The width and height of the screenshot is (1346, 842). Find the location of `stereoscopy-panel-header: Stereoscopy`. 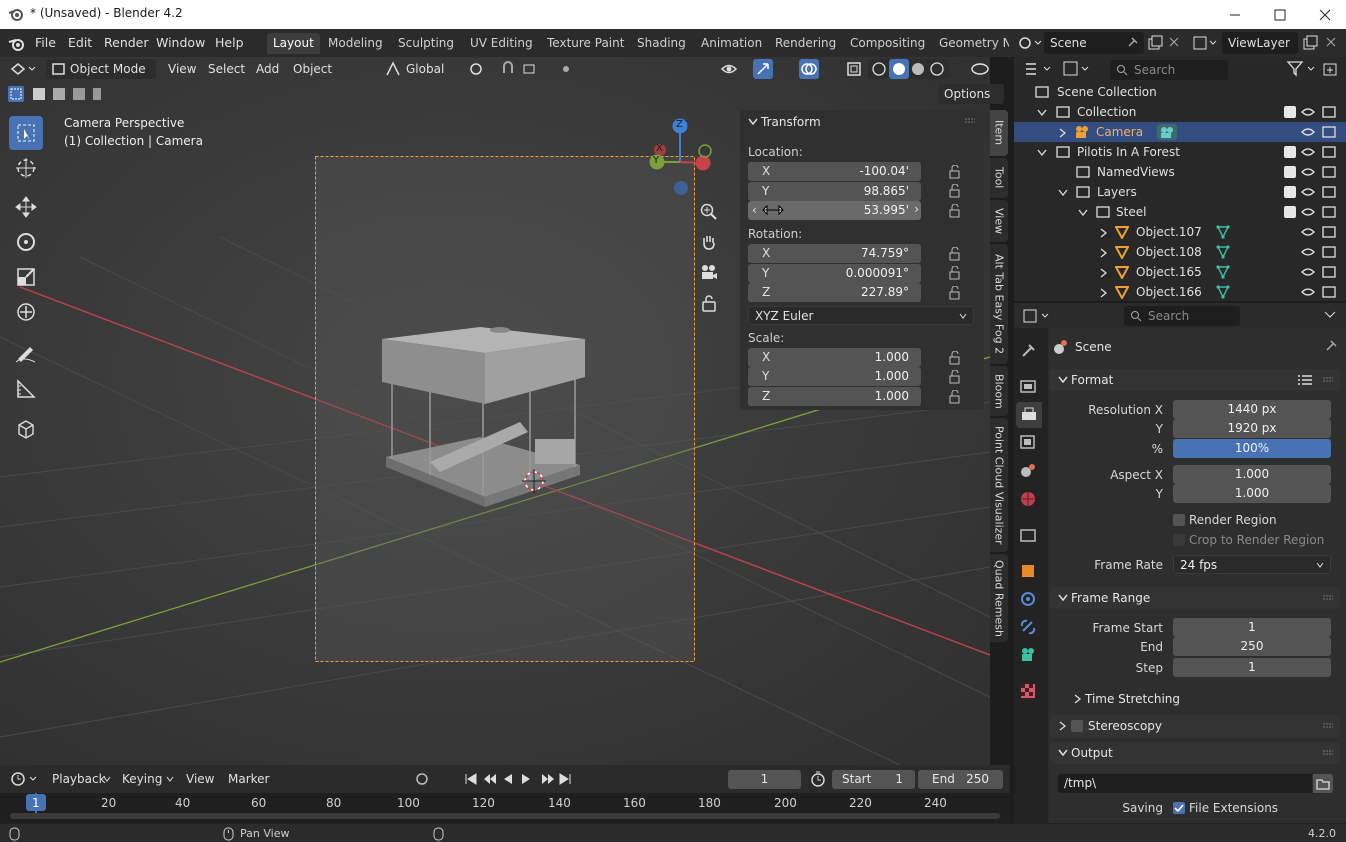

stereoscopy-panel-header: Stereoscopy is located at coordinates (1195, 726).